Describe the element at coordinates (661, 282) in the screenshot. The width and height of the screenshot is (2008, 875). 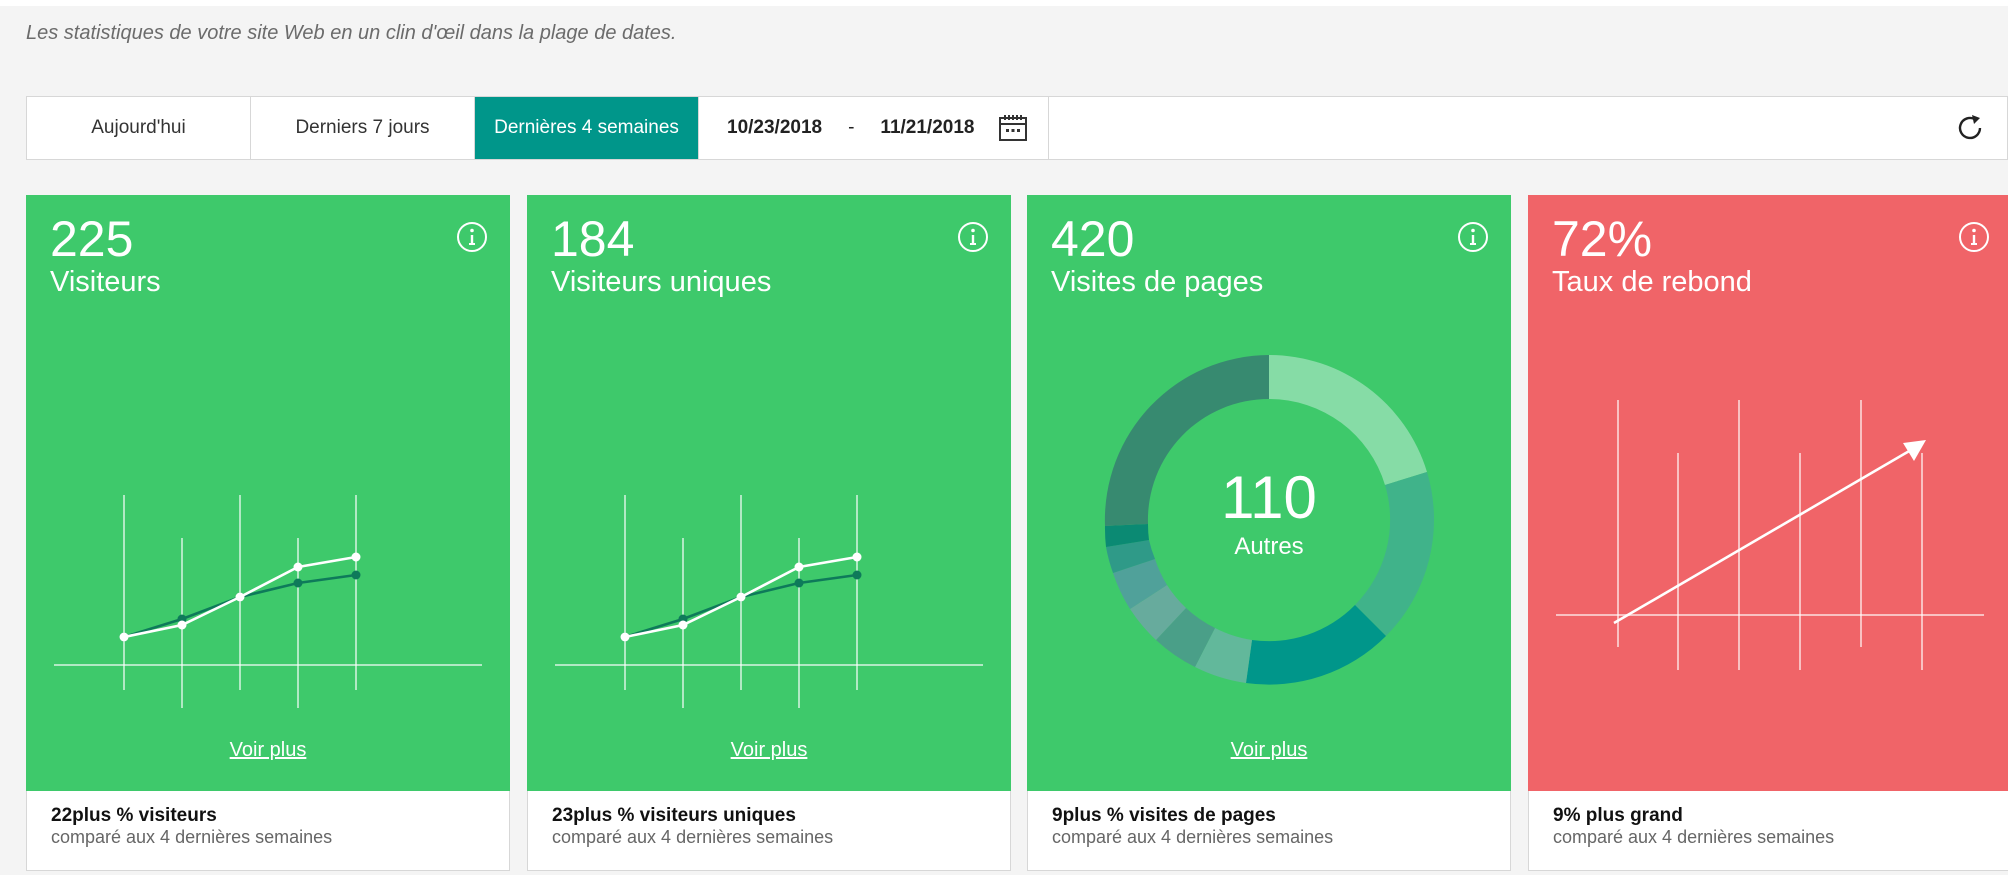
I see `metric-label: Visiteurs uniques` at that location.